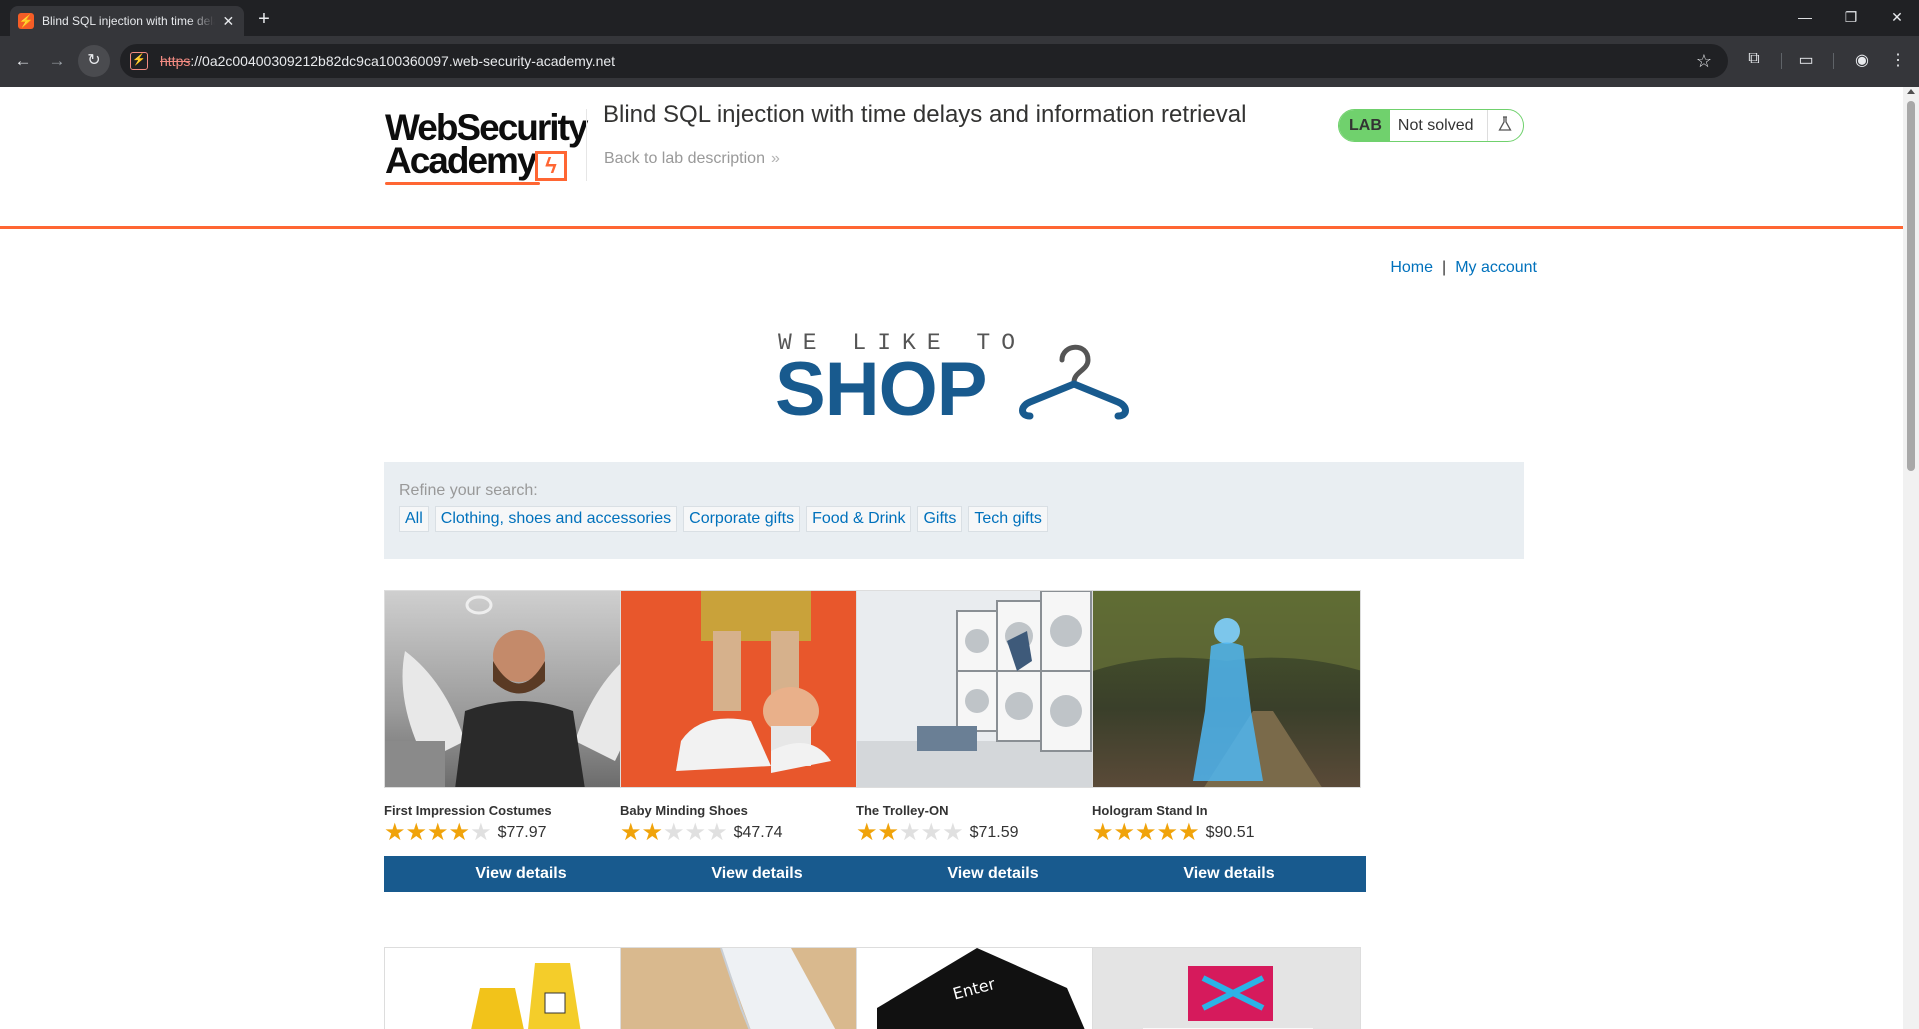 The image size is (1919, 1029). What do you see at coordinates (1150, 810) in the screenshot?
I see `product-name: Hologram Stand In` at bounding box center [1150, 810].